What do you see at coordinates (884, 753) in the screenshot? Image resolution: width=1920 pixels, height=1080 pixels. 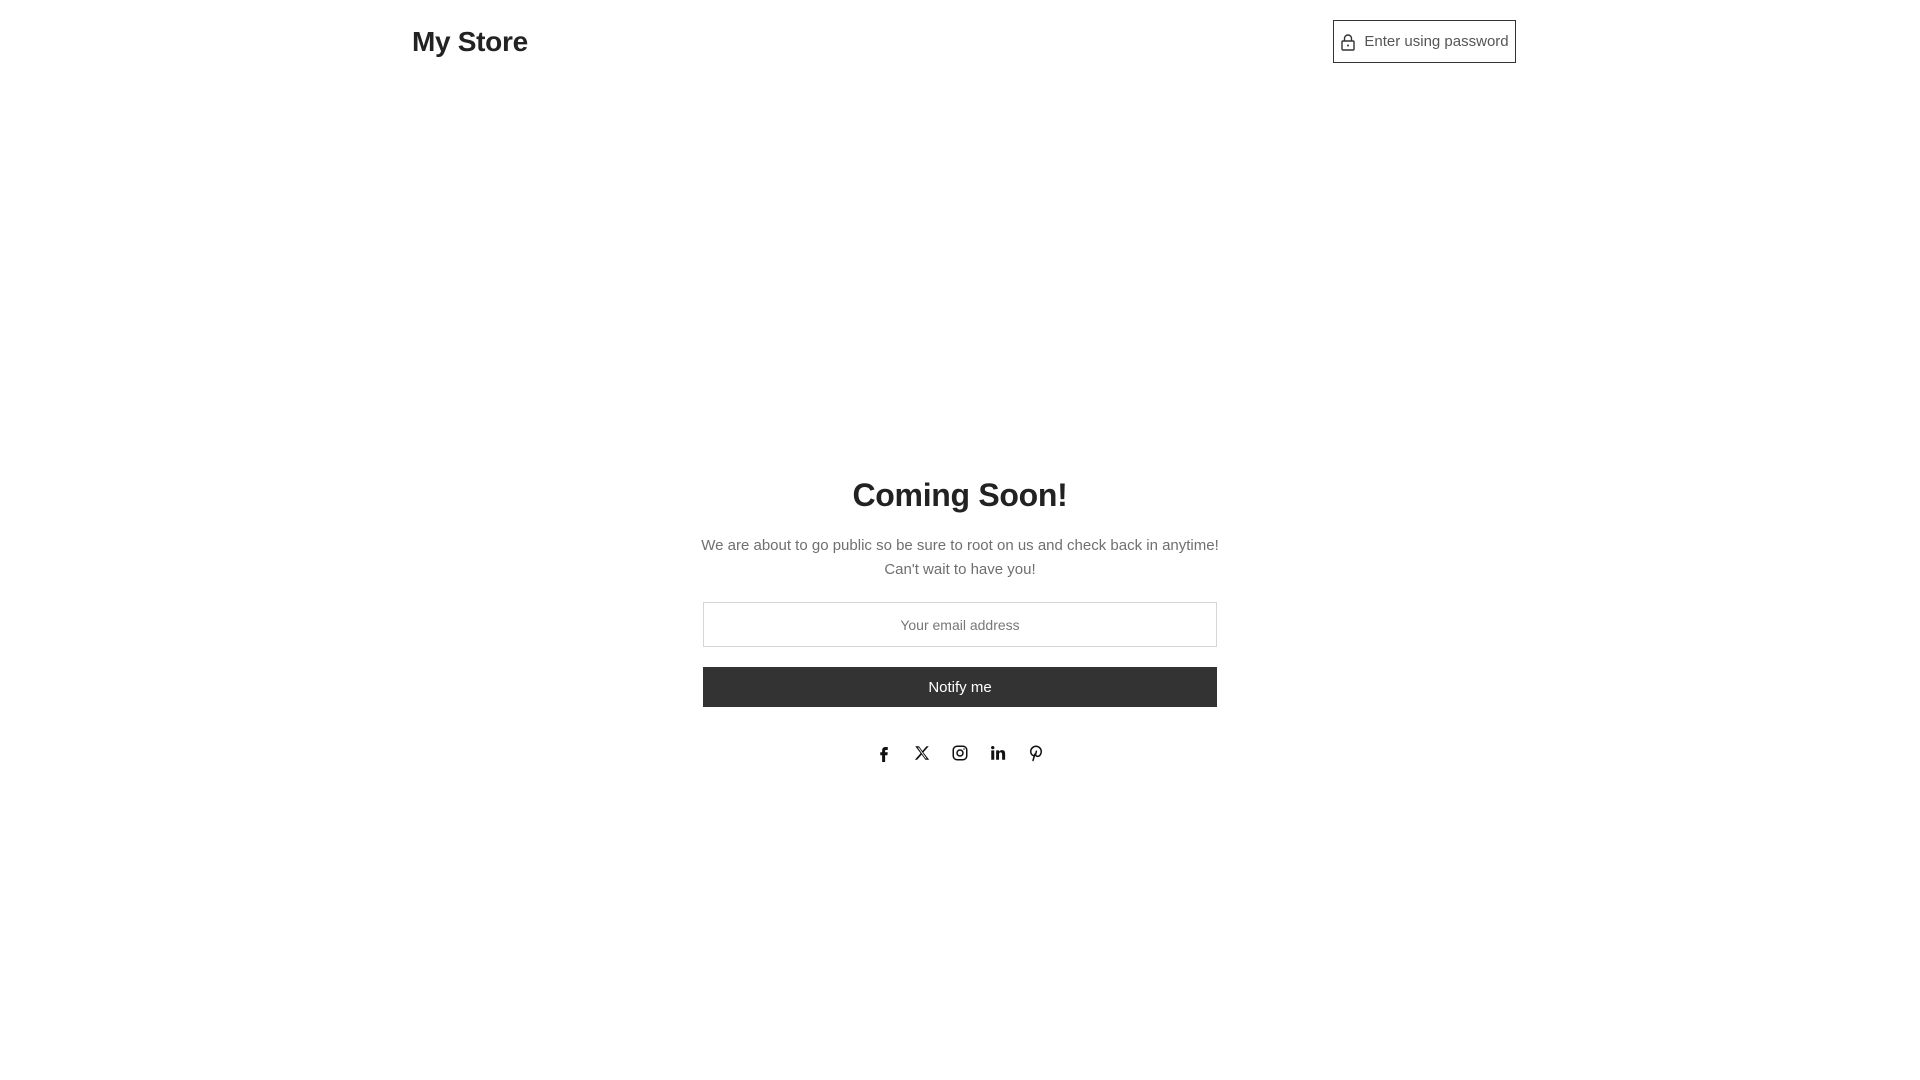 I see `facebook-icon` at bounding box center [884, 753].